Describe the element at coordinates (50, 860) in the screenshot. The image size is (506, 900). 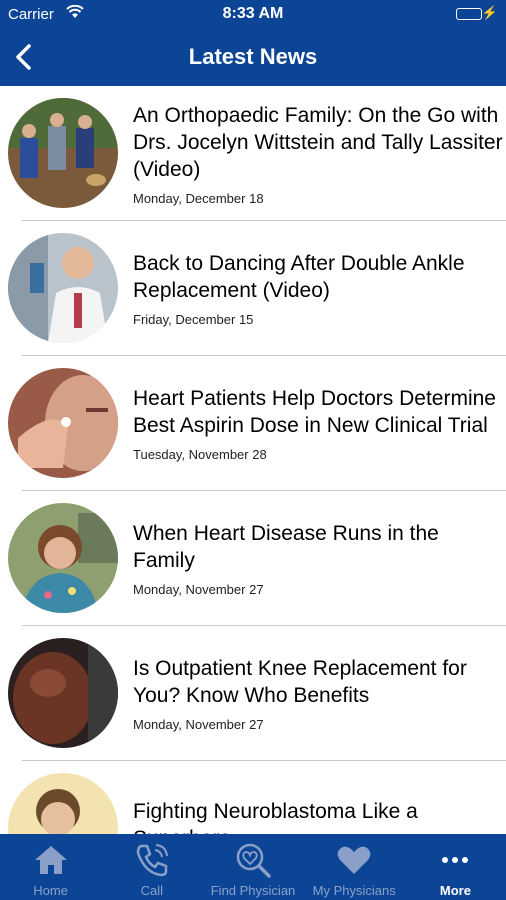
I see `home-icon` at that location.